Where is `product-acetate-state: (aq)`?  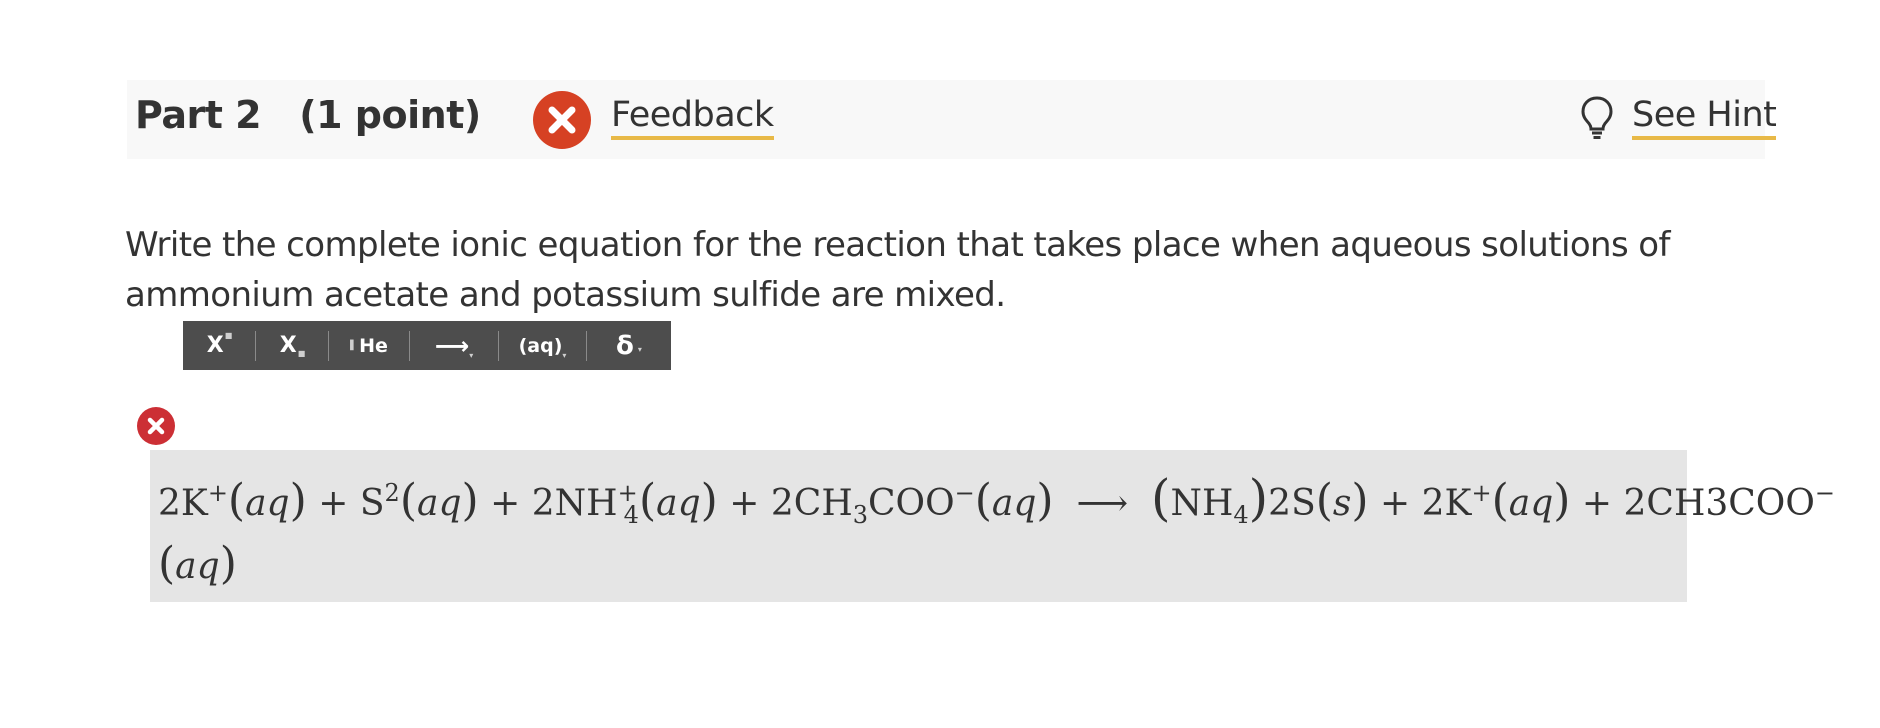 product-acetate-state: (aq) is located at coordinates (197, 563).